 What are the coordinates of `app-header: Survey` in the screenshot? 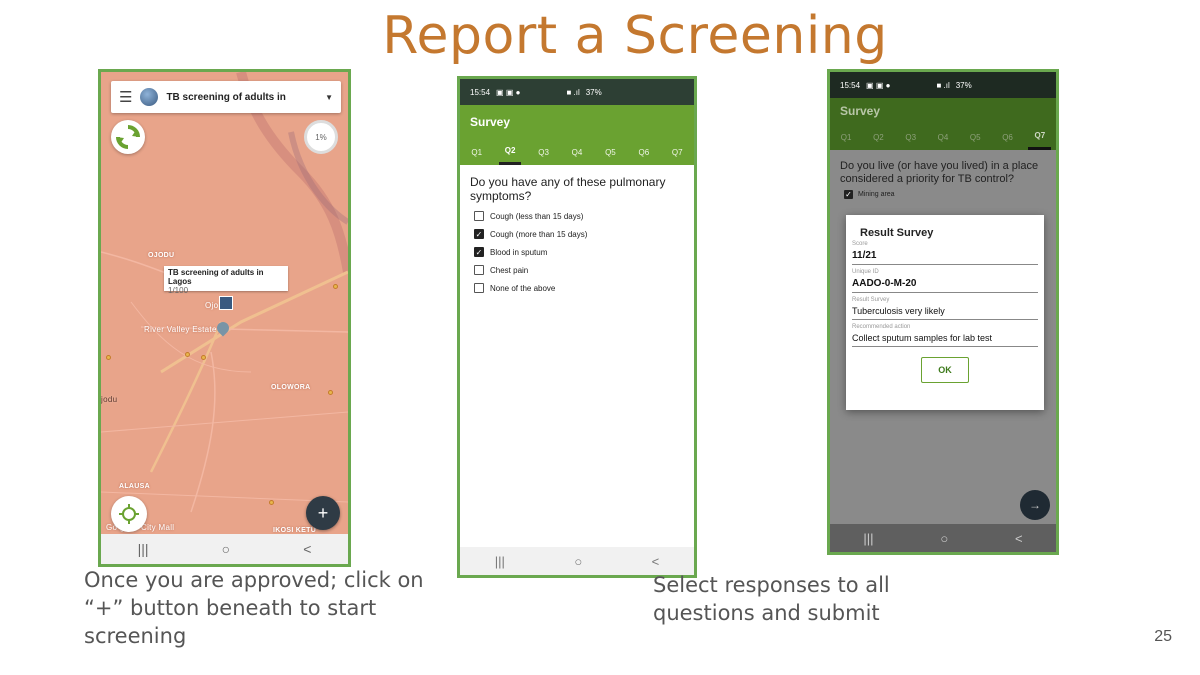 It's located at (577, 122).